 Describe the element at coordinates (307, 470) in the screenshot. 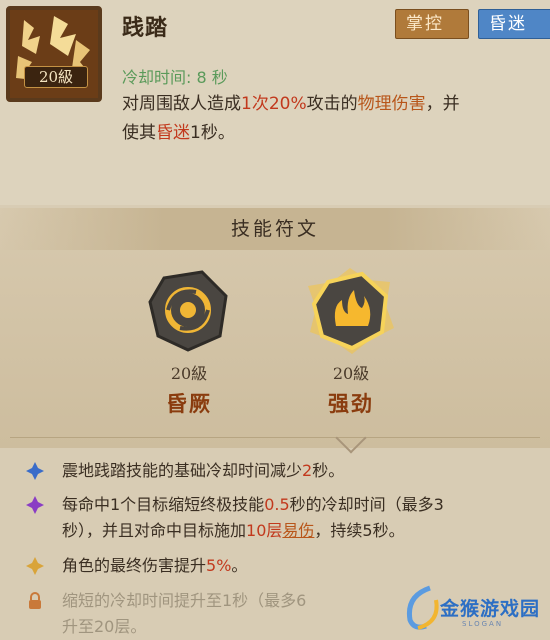

I see `effect-value: 2` at that location.